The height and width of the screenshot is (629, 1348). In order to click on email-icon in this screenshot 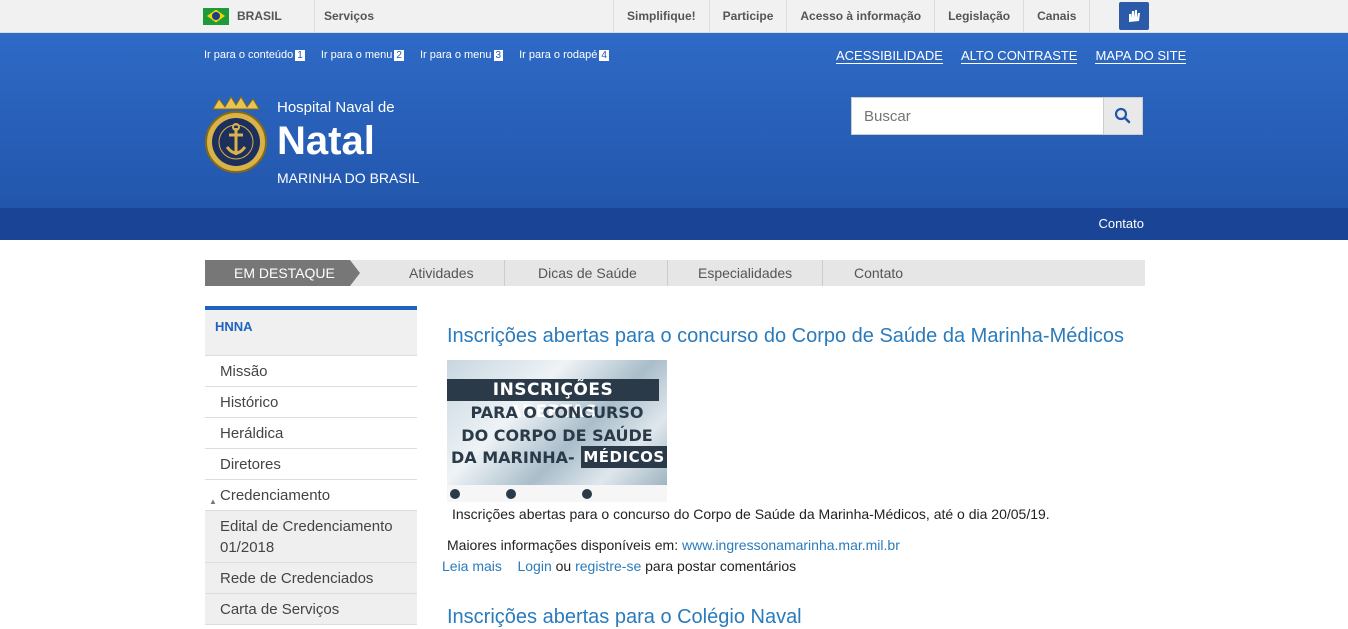, I will do `click(511, 494)`.